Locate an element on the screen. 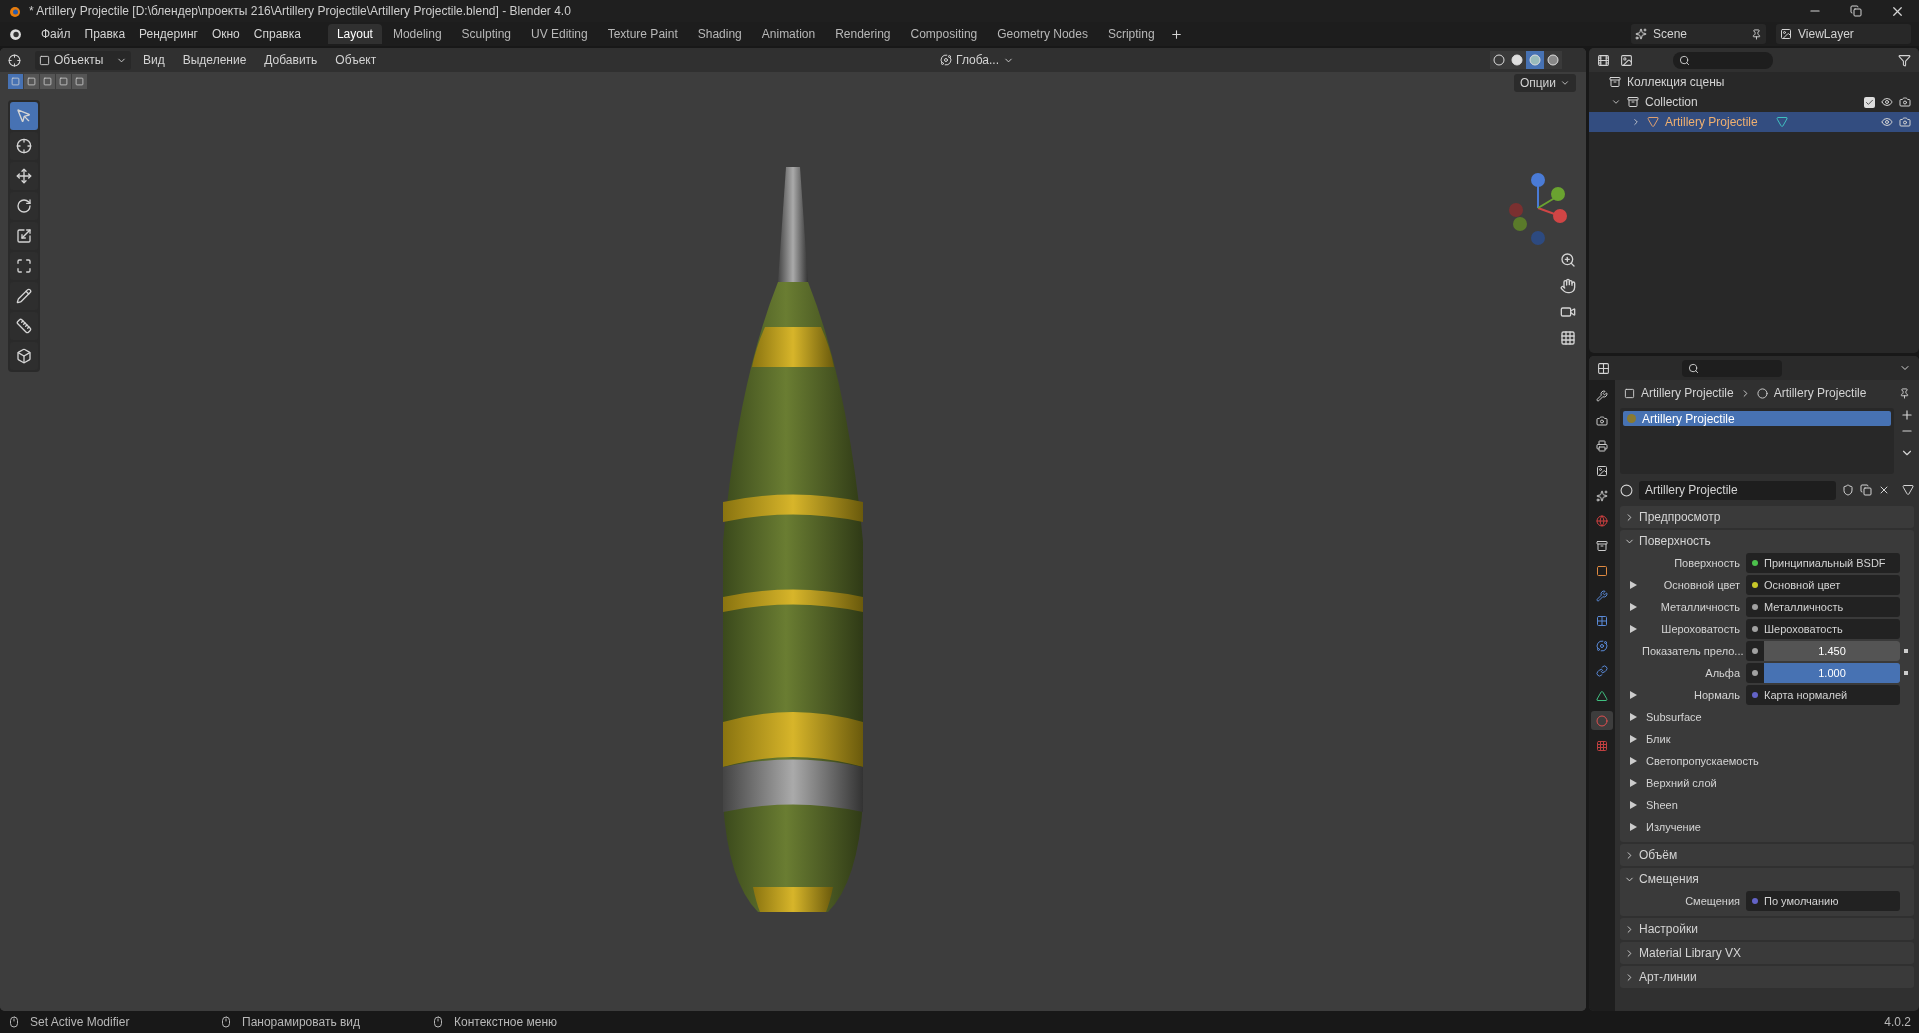 The height and width of the screenshot is (1033, 1919). mode-dropdown: Объекты is located at coordinates (83, 60).